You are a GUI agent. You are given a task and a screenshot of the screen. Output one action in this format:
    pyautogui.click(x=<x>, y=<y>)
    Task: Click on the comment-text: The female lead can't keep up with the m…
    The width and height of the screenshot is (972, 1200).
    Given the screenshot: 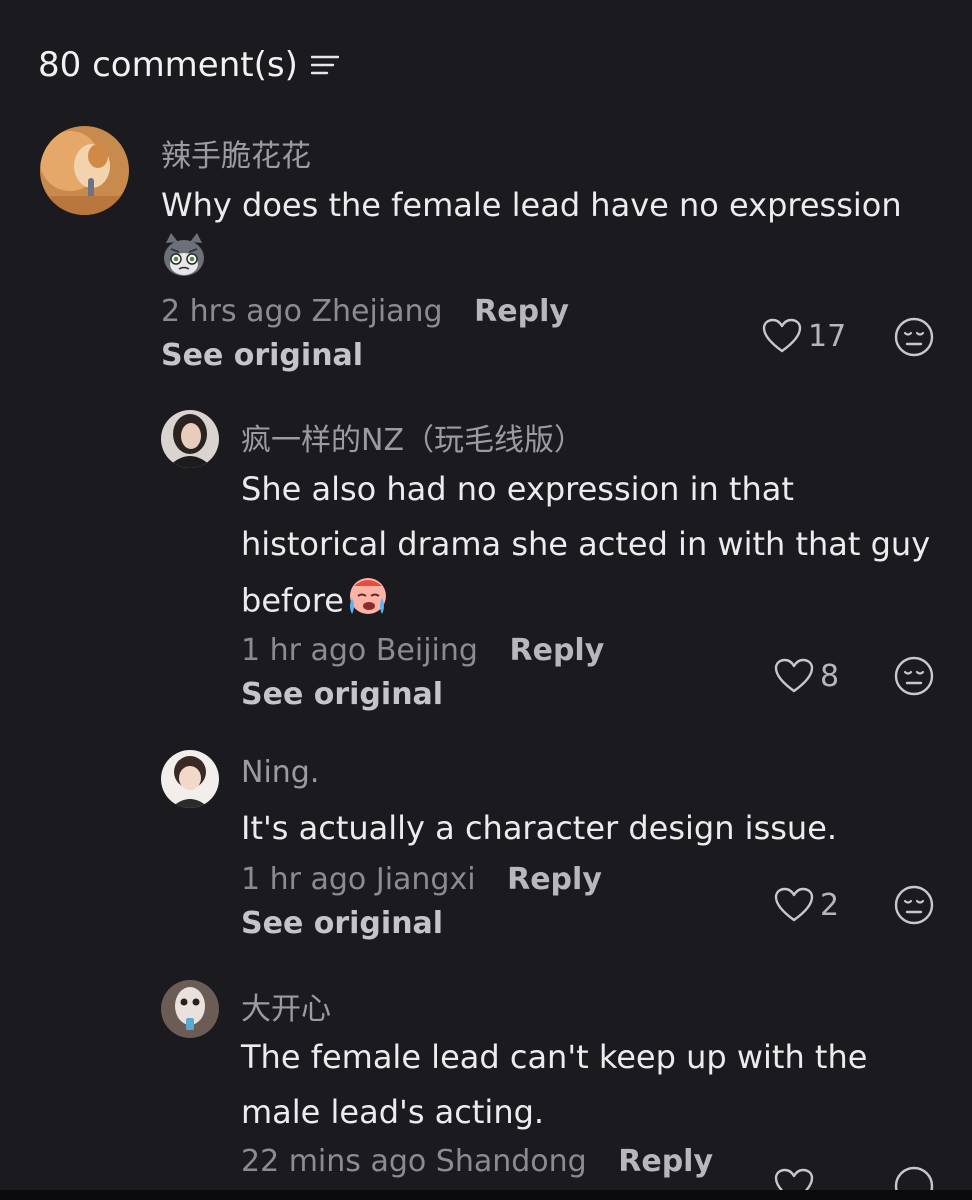 What is the action you would take?
    pyautogui.click(x=591, y=1085)
    